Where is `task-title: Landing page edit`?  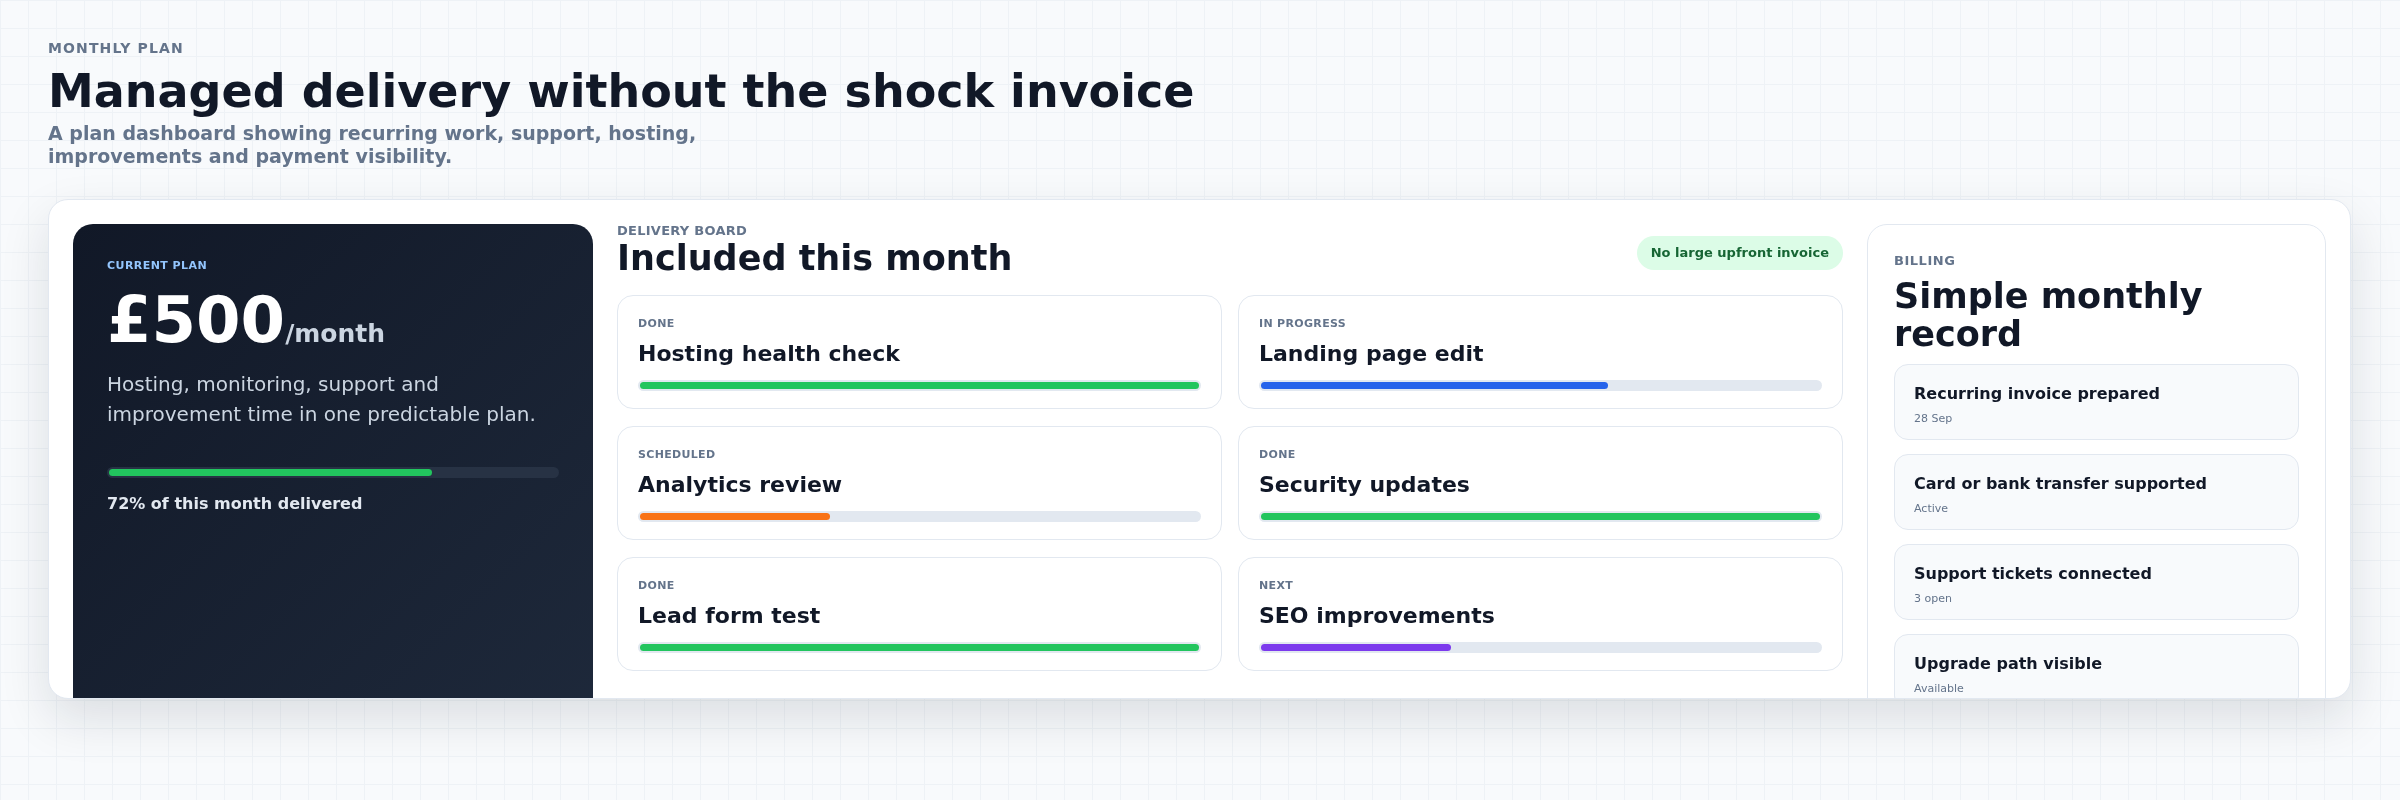
task-title: Landing page edit is located at coordinates (1372, 354).